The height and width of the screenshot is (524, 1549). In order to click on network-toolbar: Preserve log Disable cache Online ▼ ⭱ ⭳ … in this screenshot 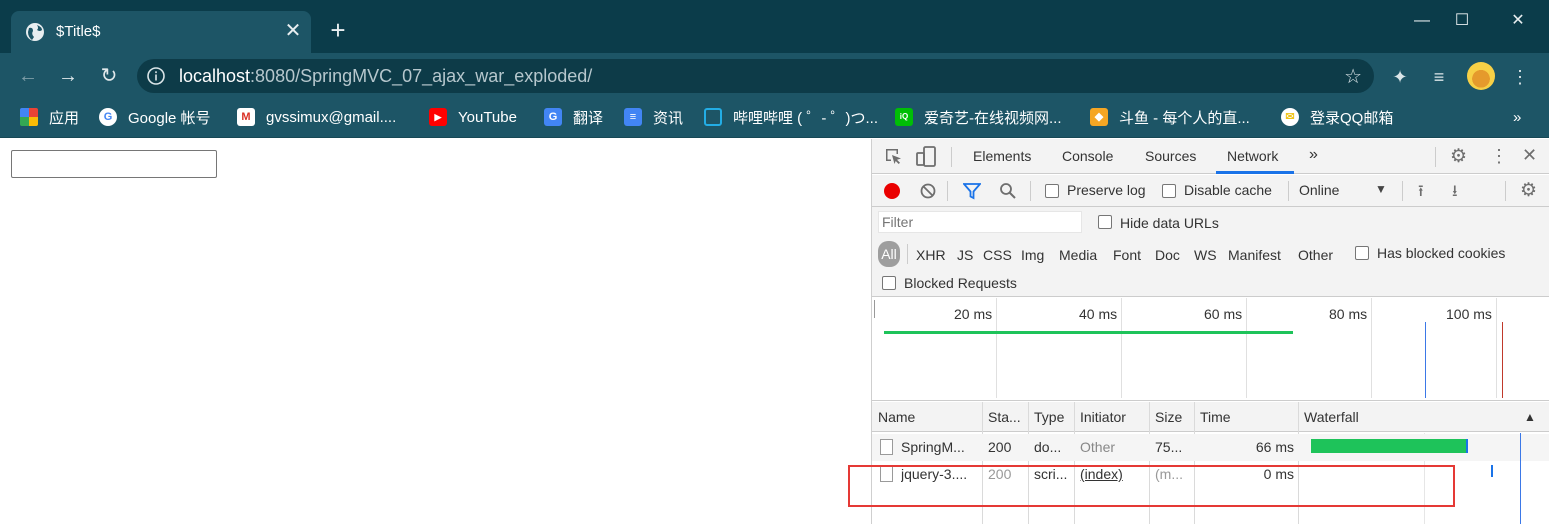, I will do `click(1210, 191)`.